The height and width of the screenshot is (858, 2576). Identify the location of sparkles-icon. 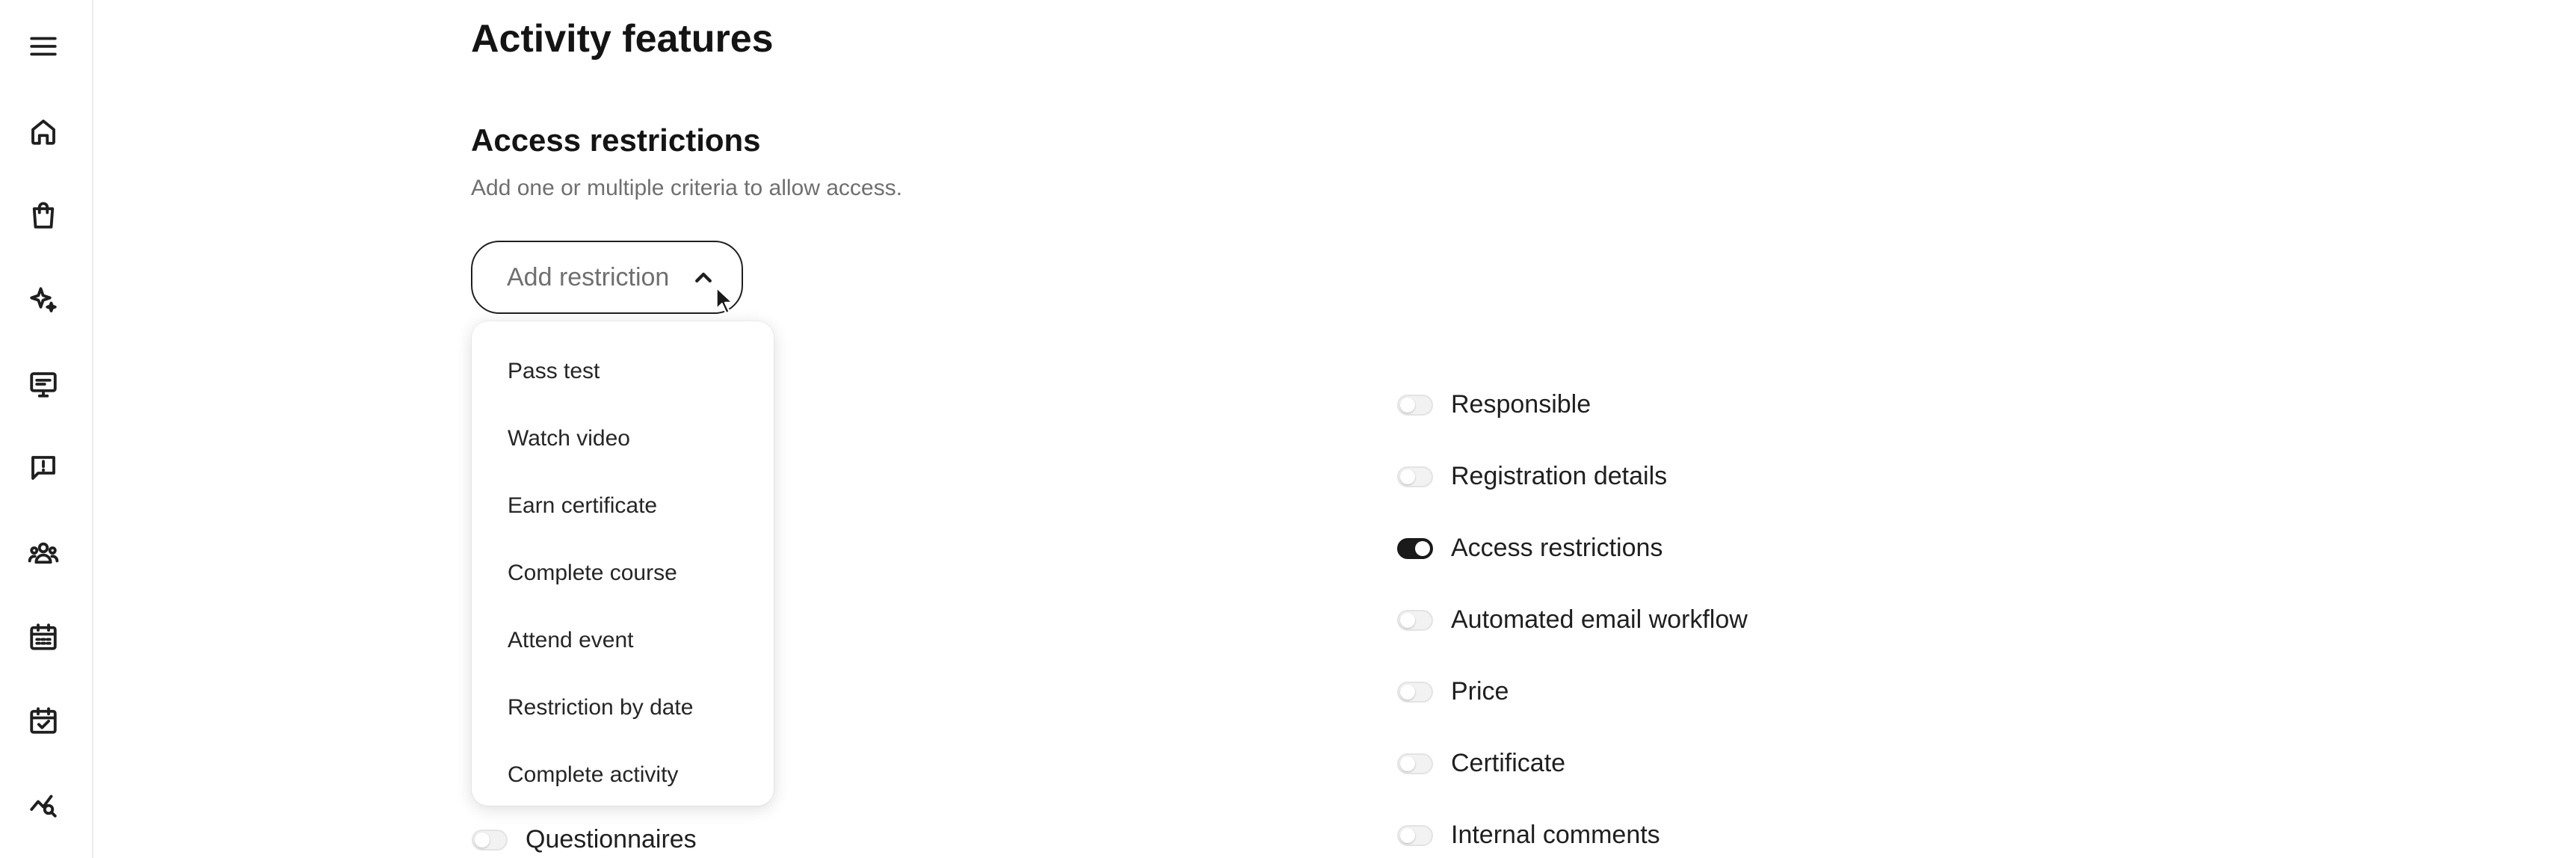
(43, 300).